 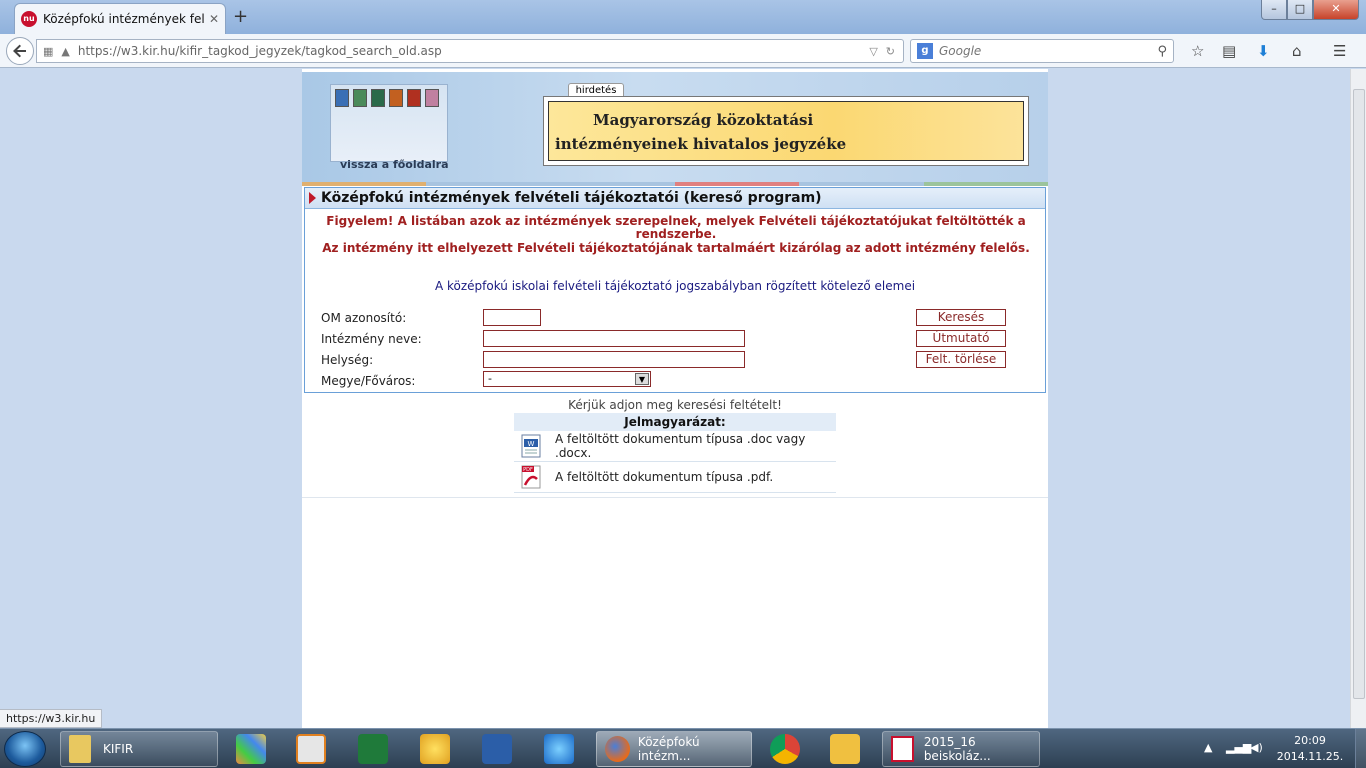 I want to click on tab-close-icon: ✕, so click(x=214, y=19).